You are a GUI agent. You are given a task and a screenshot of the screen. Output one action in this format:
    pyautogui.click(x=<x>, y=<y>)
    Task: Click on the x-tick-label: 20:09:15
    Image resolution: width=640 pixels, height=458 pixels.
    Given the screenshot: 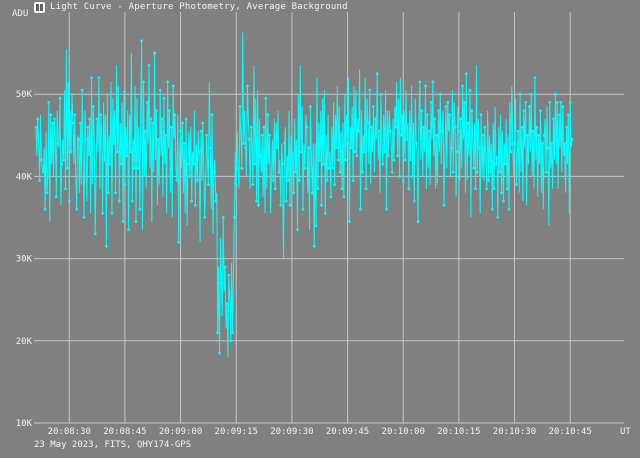 What is the action you would take?
    pyautogui.click(x=236, y=432)
    